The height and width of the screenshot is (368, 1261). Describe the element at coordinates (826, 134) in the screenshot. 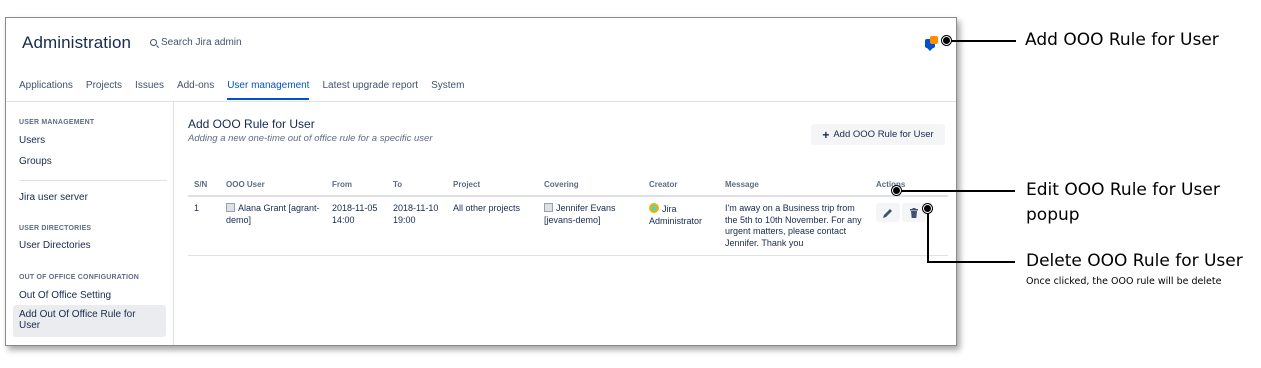

I see `plus-icon: +` at that location.